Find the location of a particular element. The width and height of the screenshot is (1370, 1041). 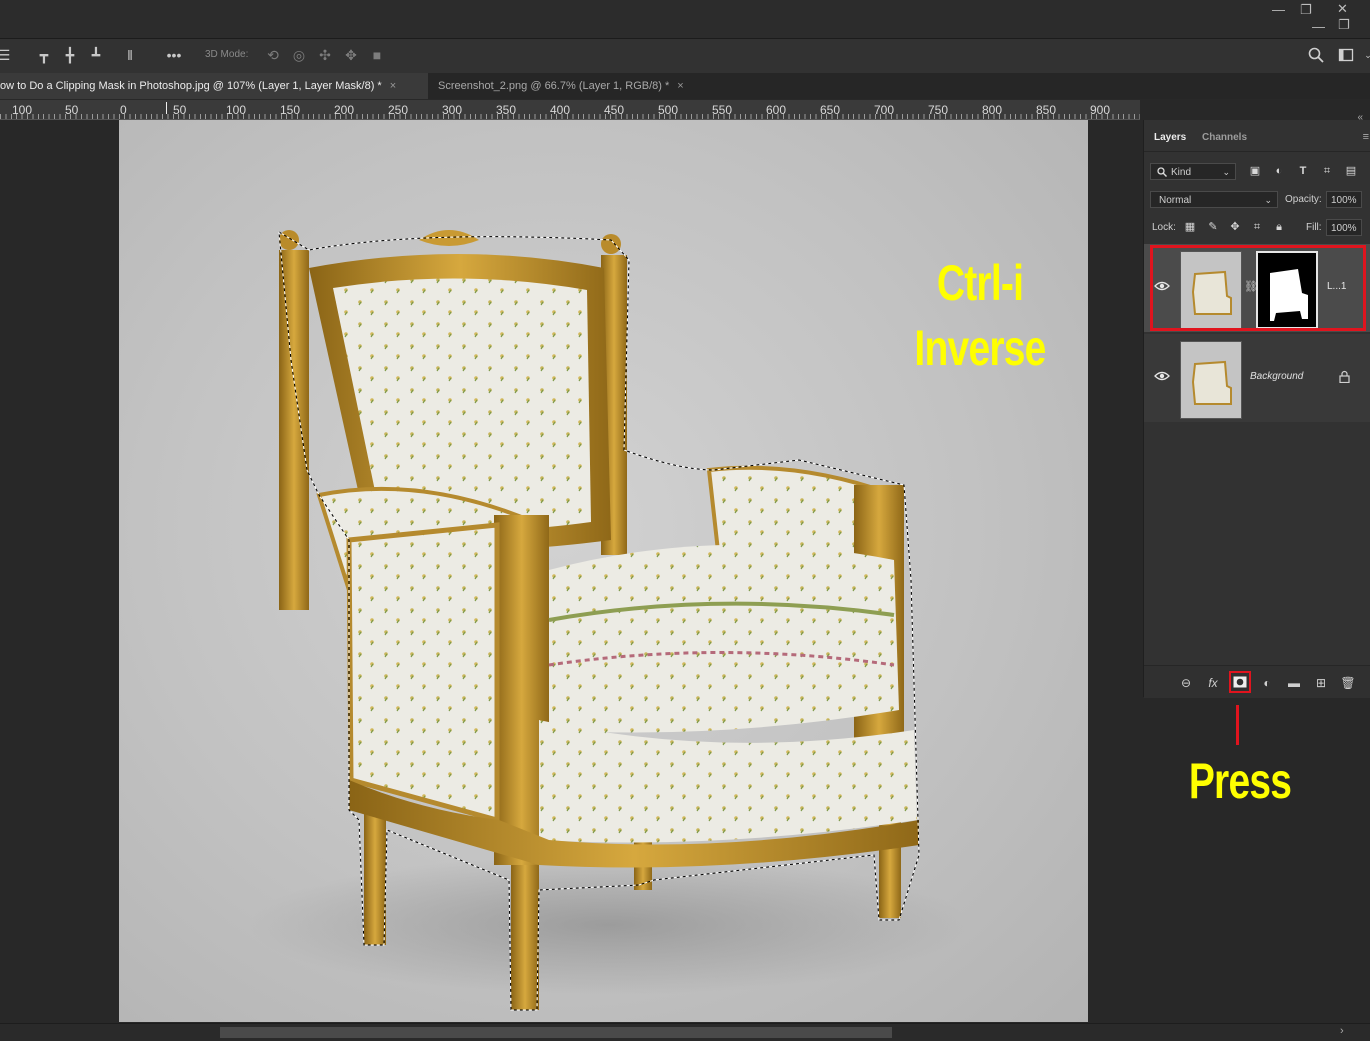

collapse-icon: « is located at coordinates (1360, 117).